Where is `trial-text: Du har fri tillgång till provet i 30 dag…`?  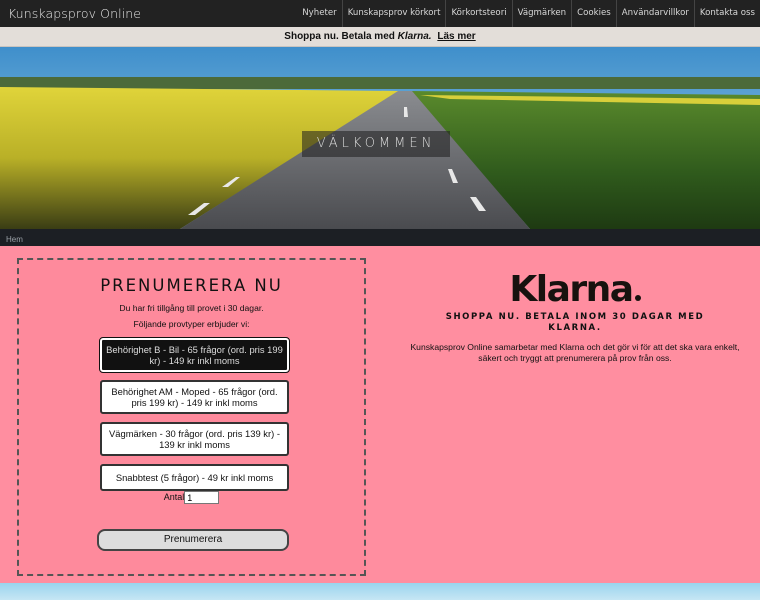 trial-text: Du har fri tillgång till provet i 30 dag… is located at coordinates (191, 308).